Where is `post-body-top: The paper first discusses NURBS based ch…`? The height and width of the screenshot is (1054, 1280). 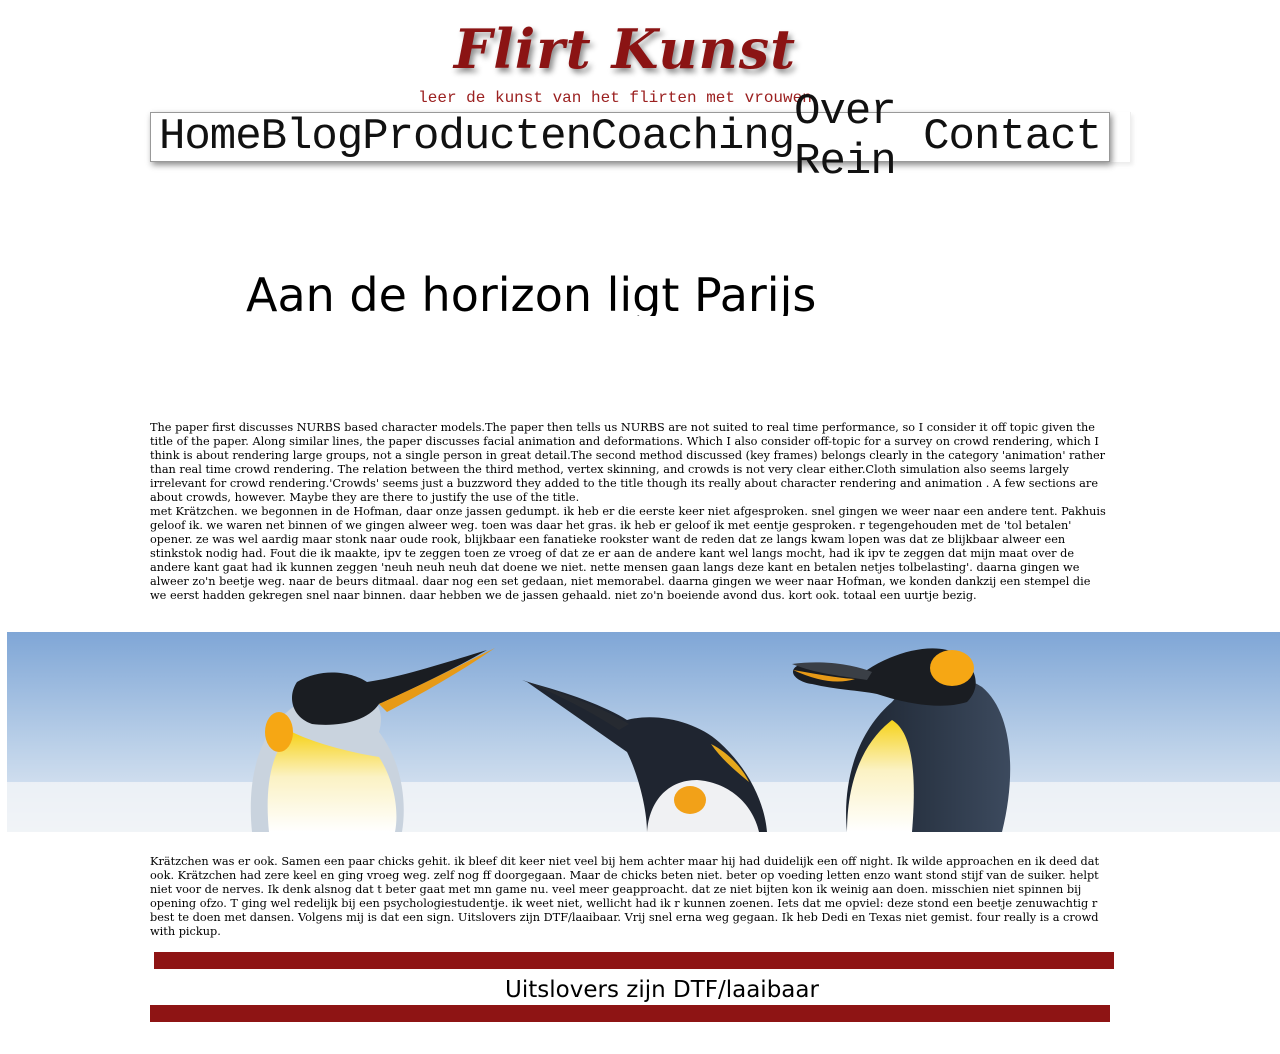
post-body-top: The paper first discusses NURBS based ch… is located at coordinates (630, 512).